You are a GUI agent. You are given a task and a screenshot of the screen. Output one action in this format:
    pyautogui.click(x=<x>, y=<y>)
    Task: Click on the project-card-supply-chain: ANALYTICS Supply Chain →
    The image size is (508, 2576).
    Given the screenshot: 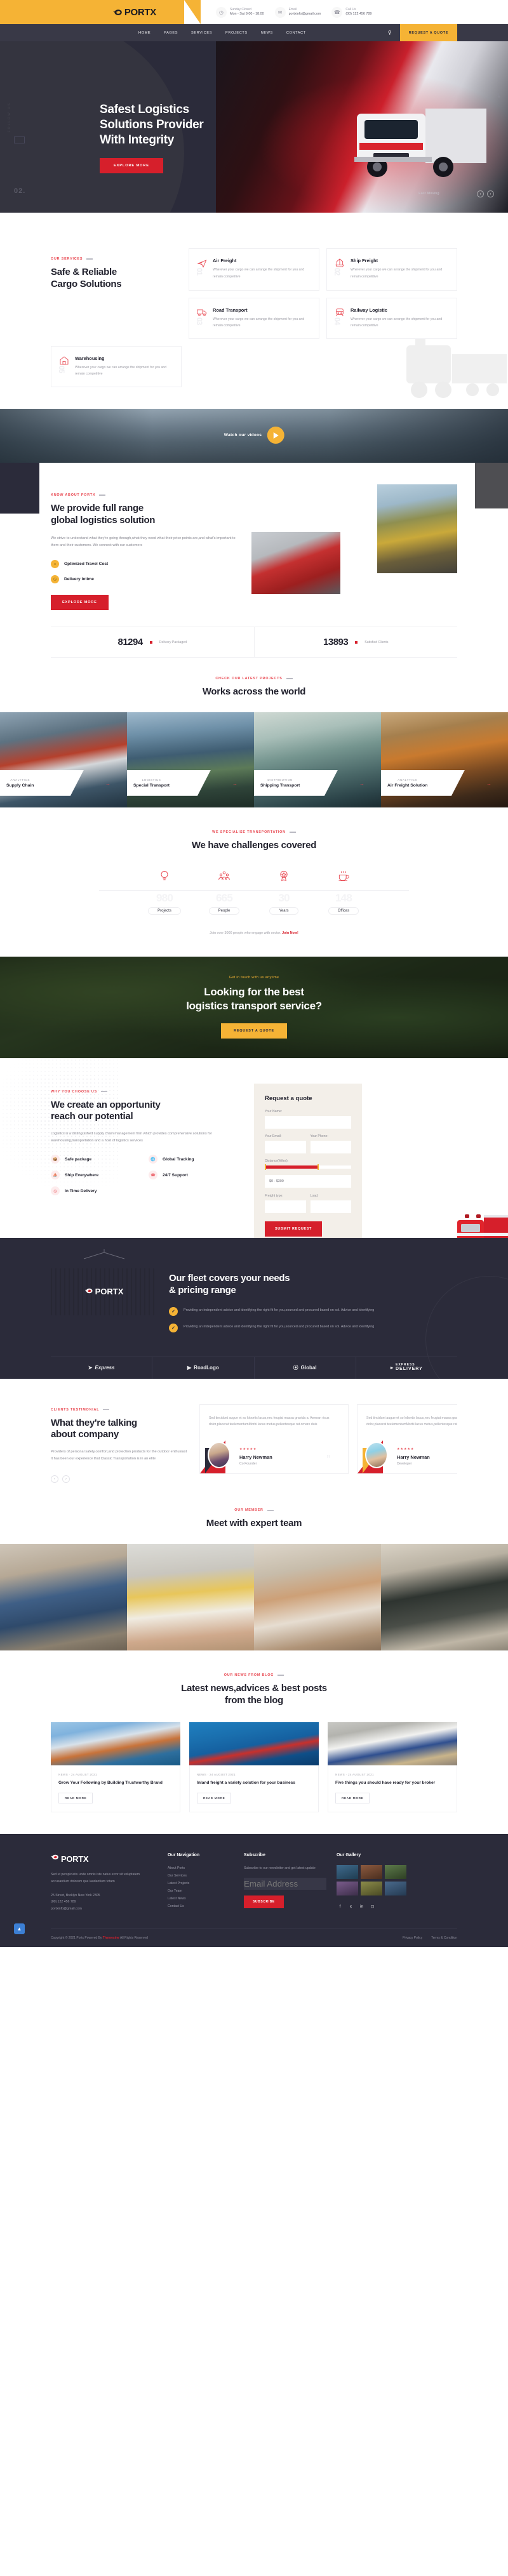 What is the action you would take?
    pyautogui.click(x=63, y=759)
    